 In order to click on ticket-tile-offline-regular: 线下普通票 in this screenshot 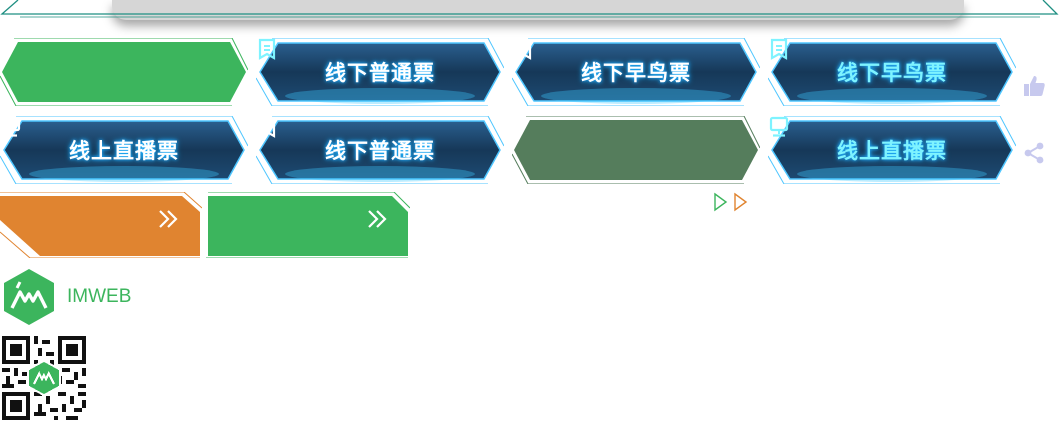, I will do `click(380, 72)`.